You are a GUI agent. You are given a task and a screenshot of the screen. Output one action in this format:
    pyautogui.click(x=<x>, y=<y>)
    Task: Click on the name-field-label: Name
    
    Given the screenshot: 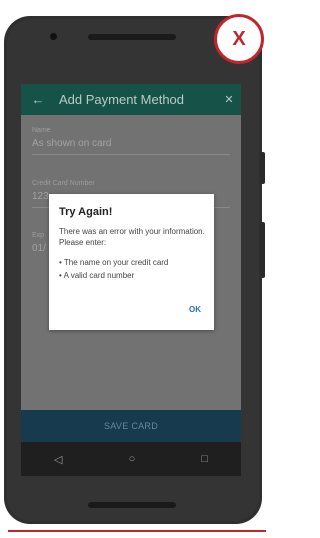 What is the action you would take?
    pyautogui.click(x=41, y=130)
    